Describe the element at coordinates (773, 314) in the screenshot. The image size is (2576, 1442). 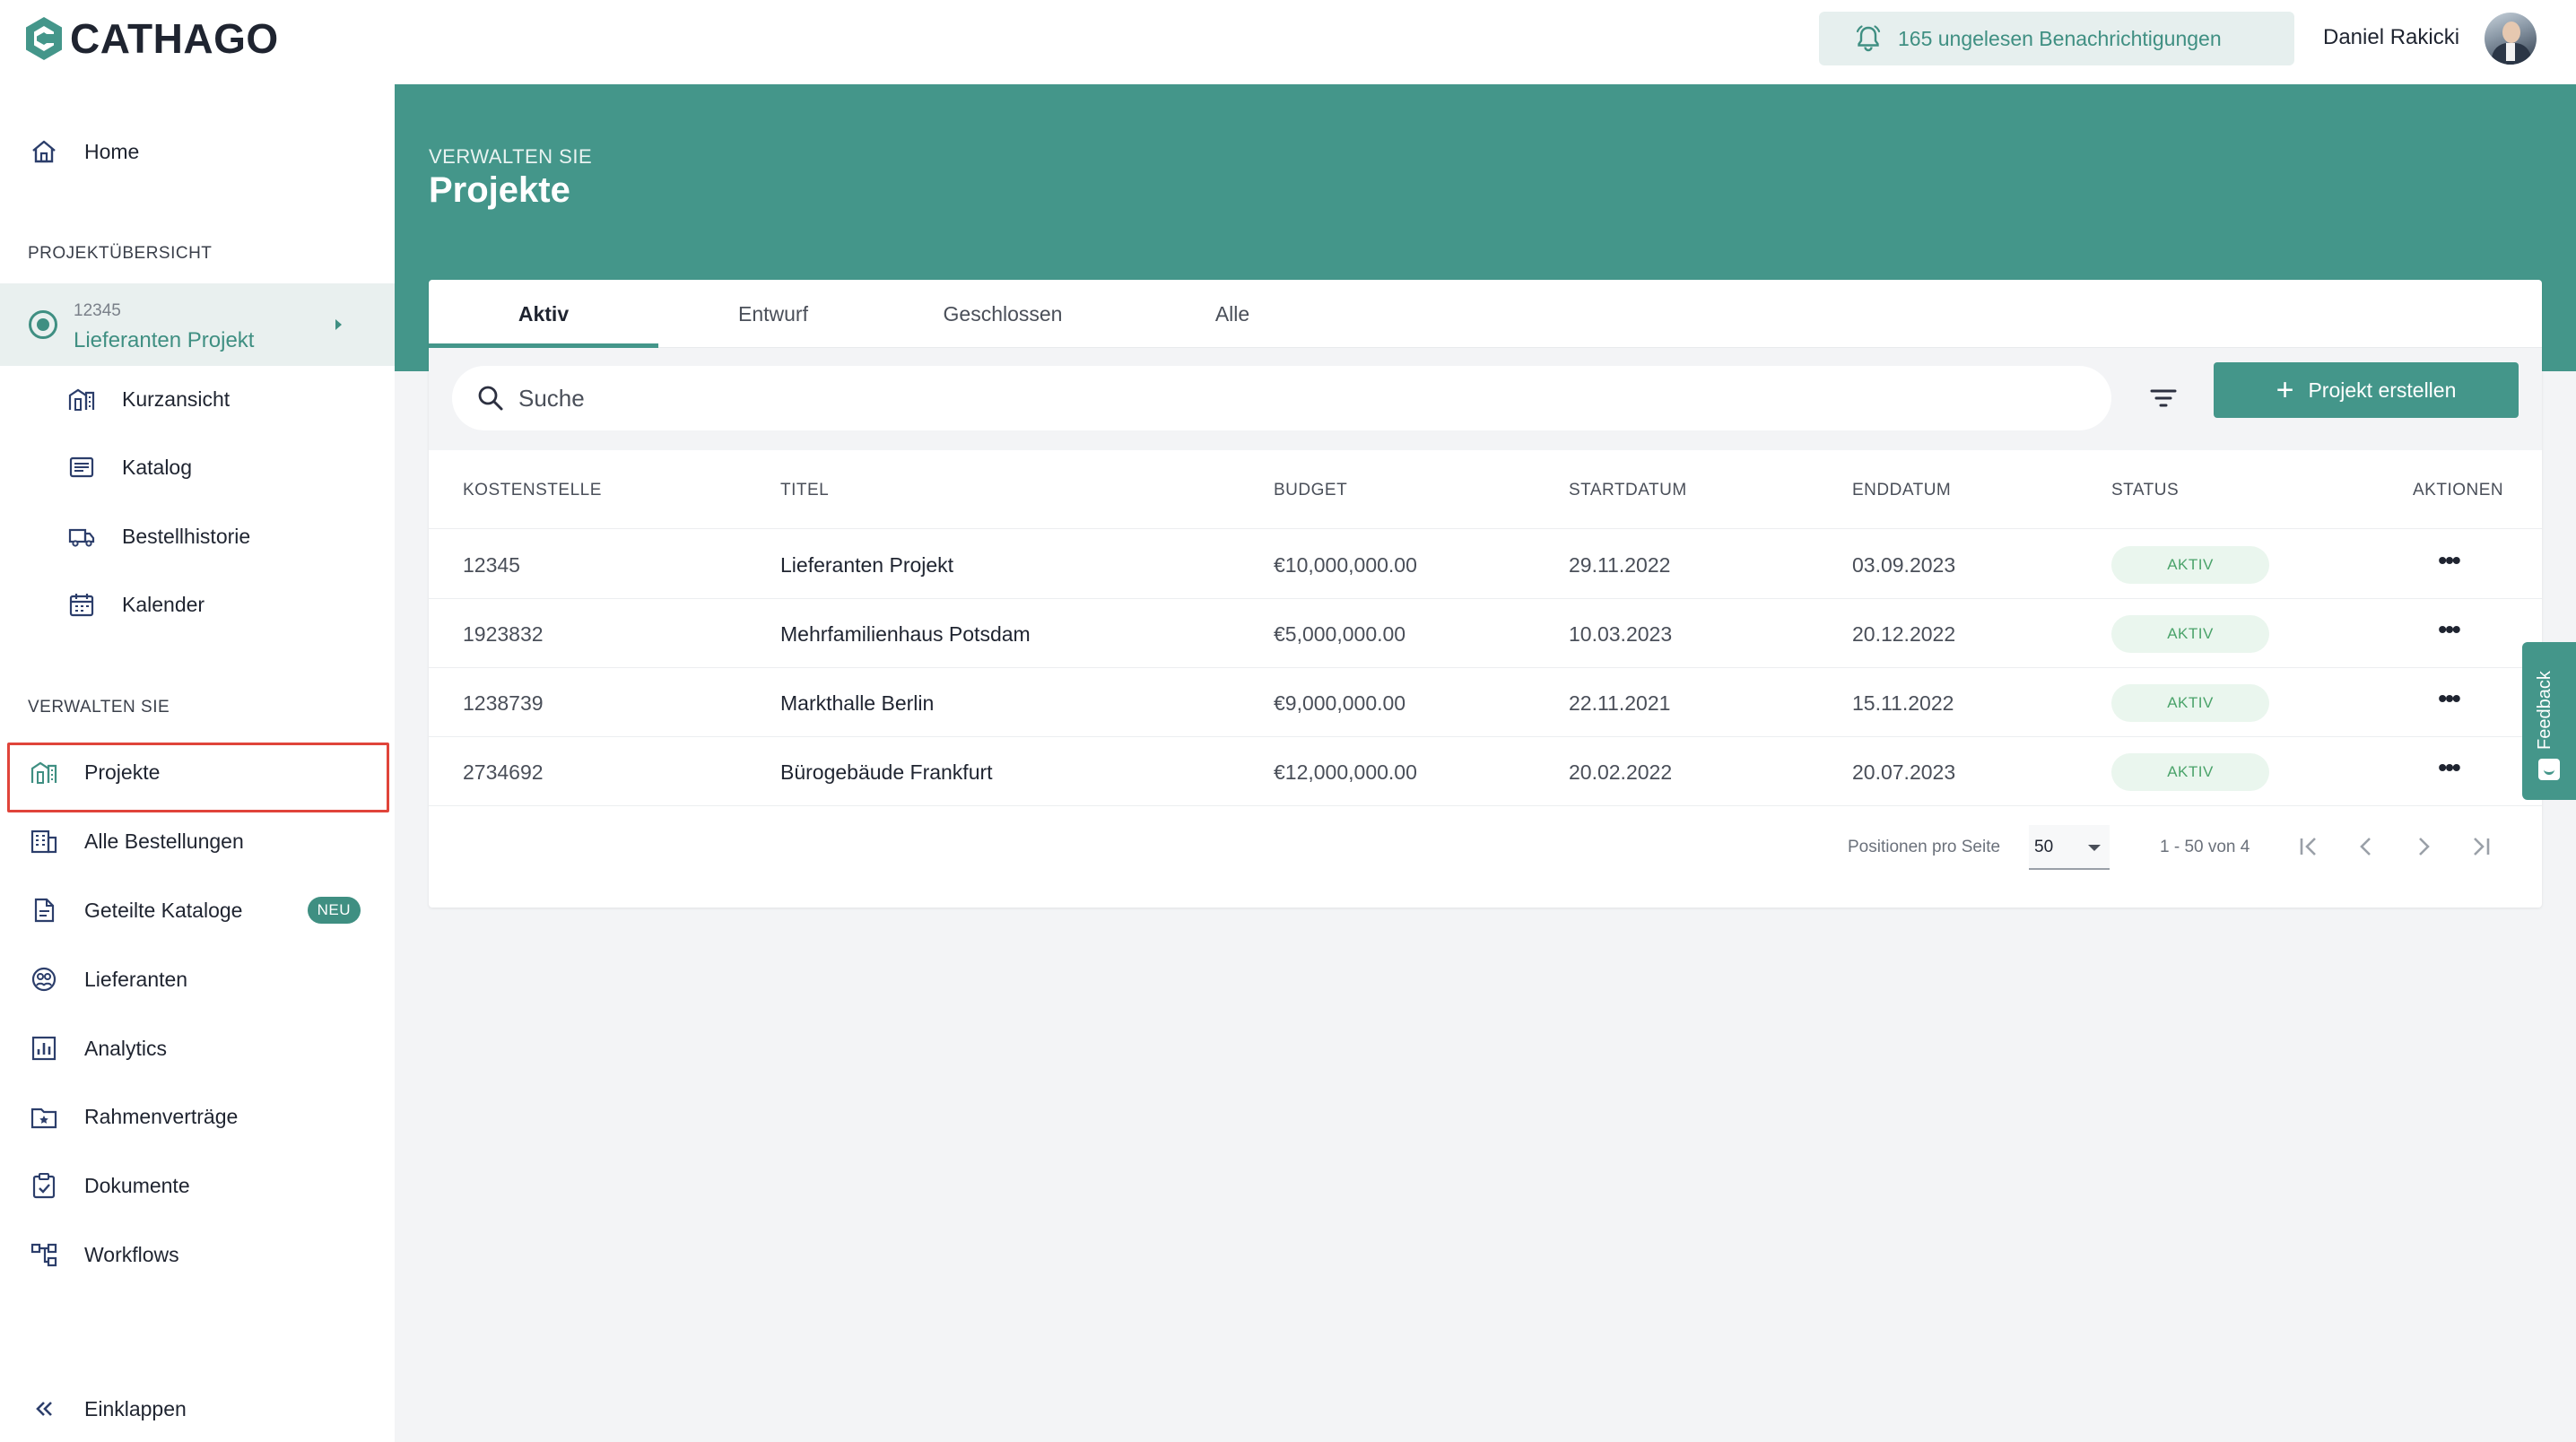
I see `tab-entwurf: Entwurf` at that location.